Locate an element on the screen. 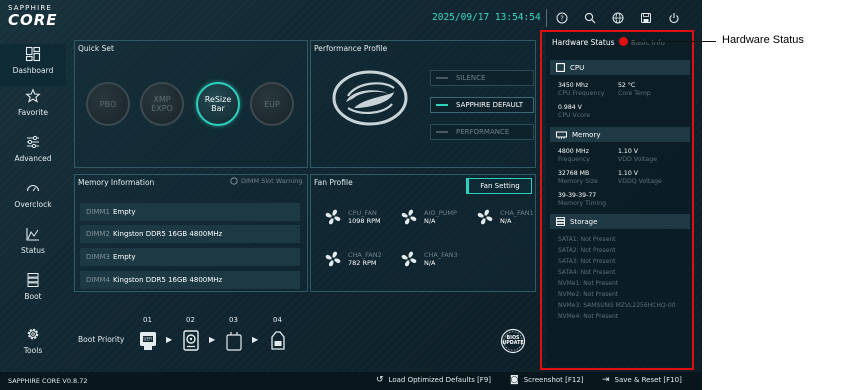 This screenshot has height=390, width=853. profile-performance-button: PERFORMANCE is located at coordinates (482, 132).